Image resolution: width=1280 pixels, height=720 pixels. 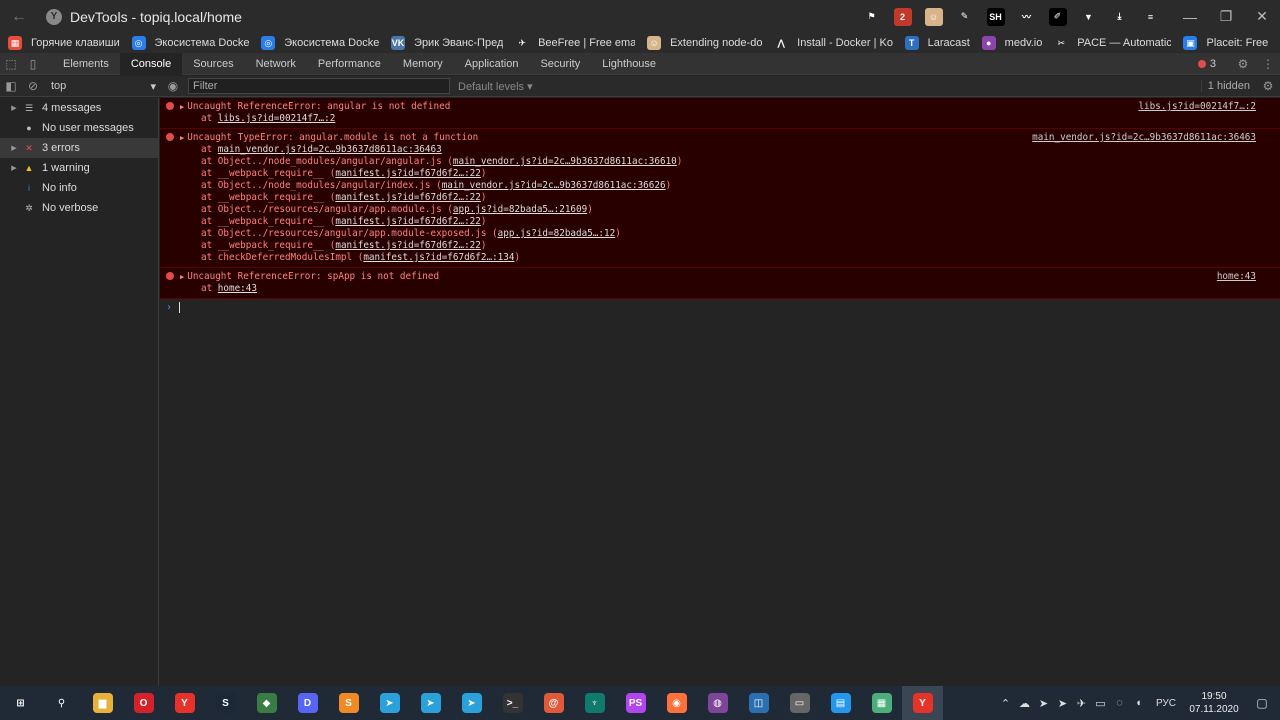 What do you see at coordinates (1150, 17) in the screenshot?
I see `menu-icon: ≡` at bounding box center [1150, 17].